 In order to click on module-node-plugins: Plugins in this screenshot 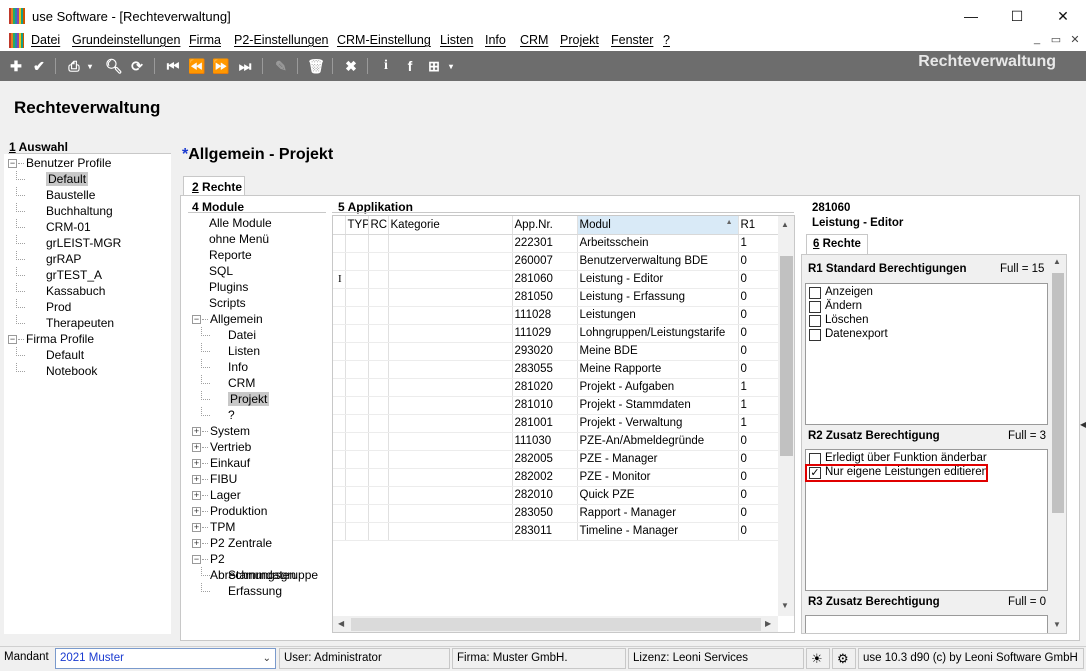, I will do `click(228, 287)`.